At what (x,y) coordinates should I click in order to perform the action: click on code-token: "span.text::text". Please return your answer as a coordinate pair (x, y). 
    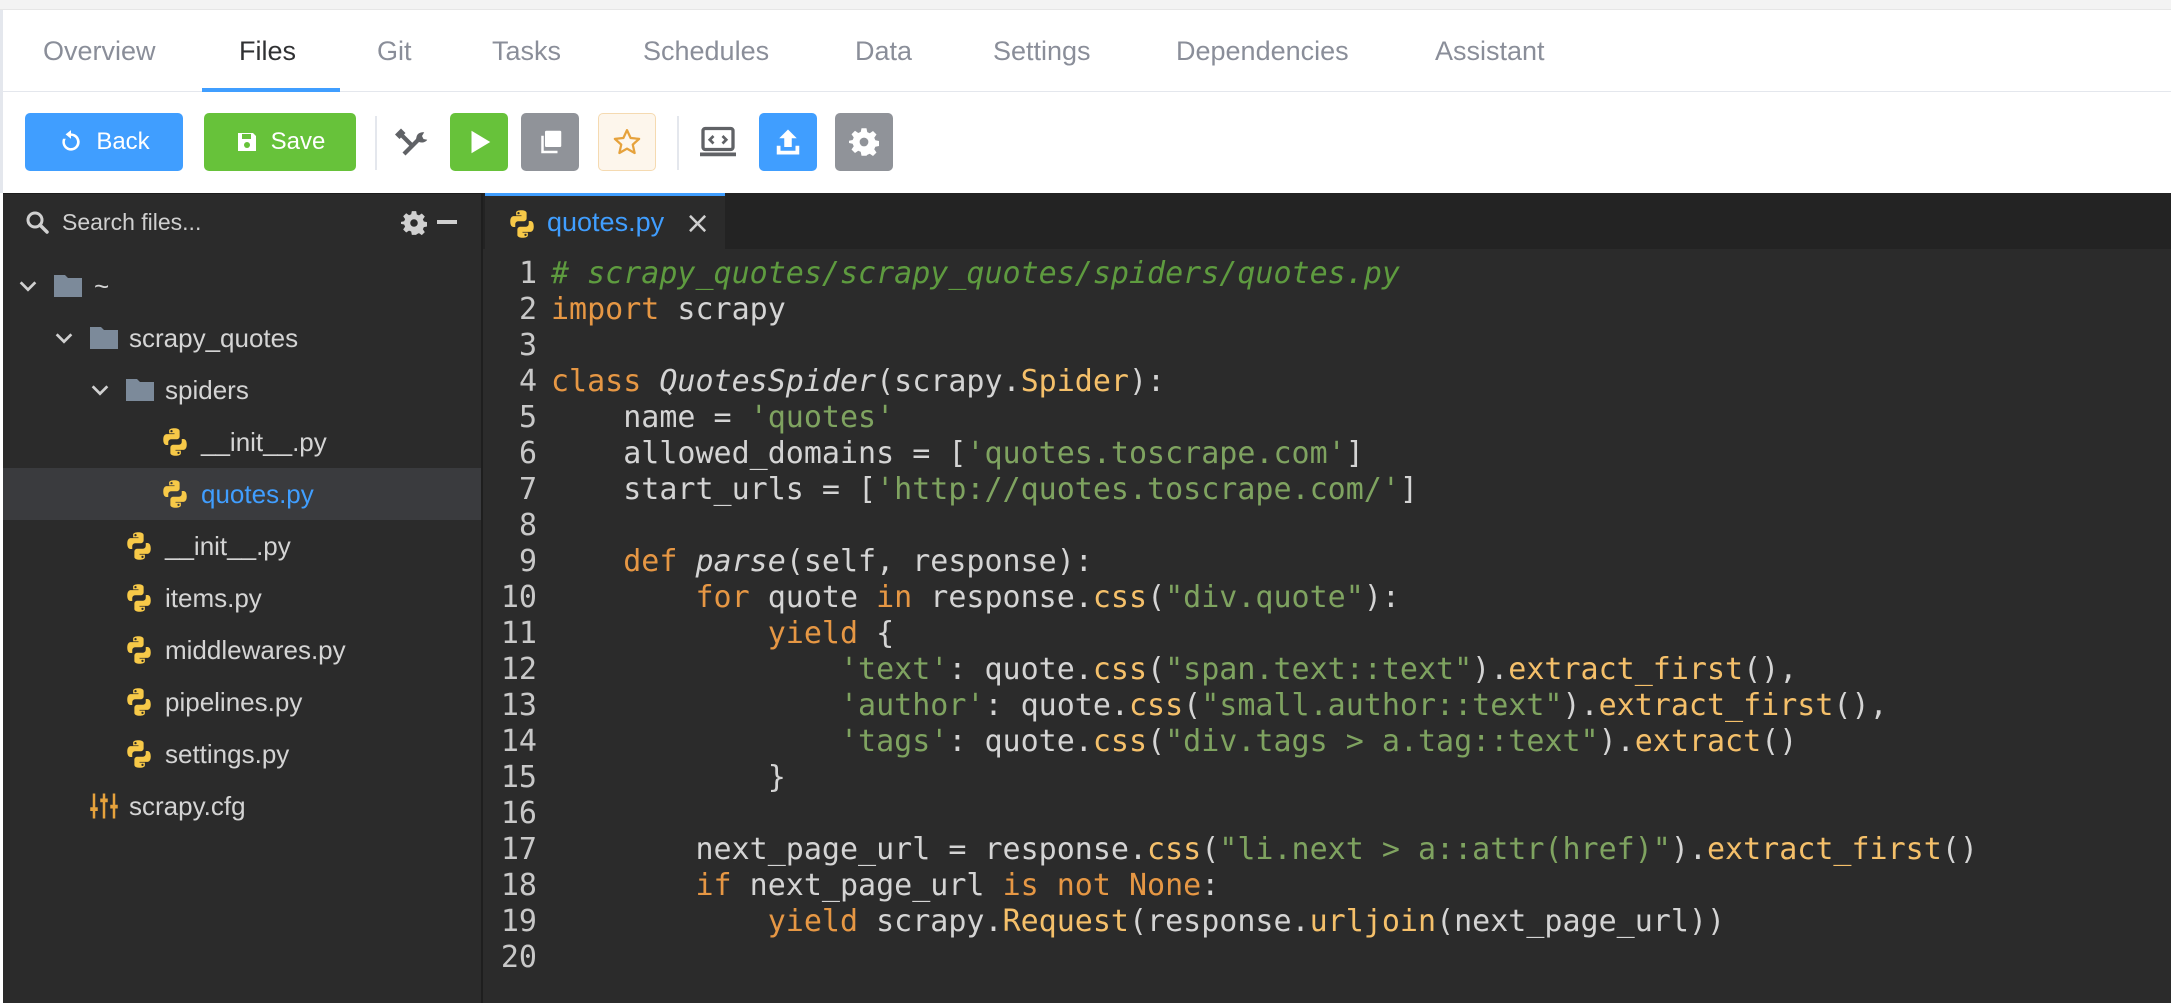
    Looking at the image, I should click on (1319, 669).